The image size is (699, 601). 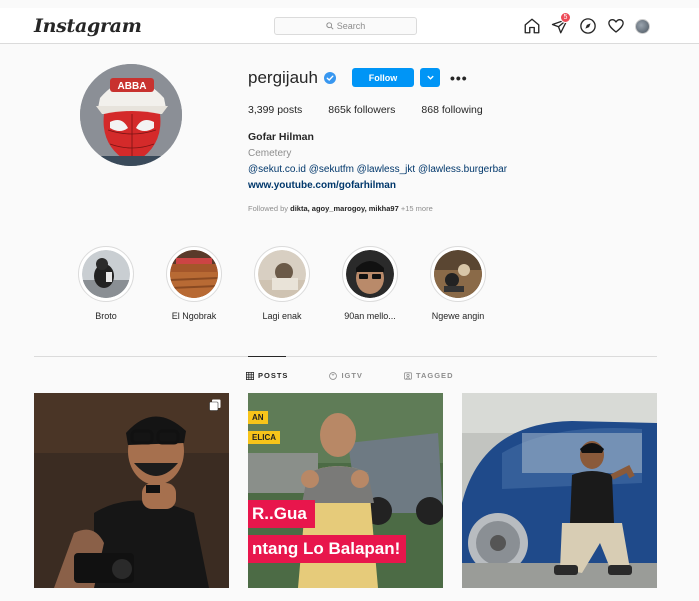 What do you see at coordinates (458, 316) in the screenshot?
I see `highlight-label: Ngewe angin` at bounding box center [458, 316].